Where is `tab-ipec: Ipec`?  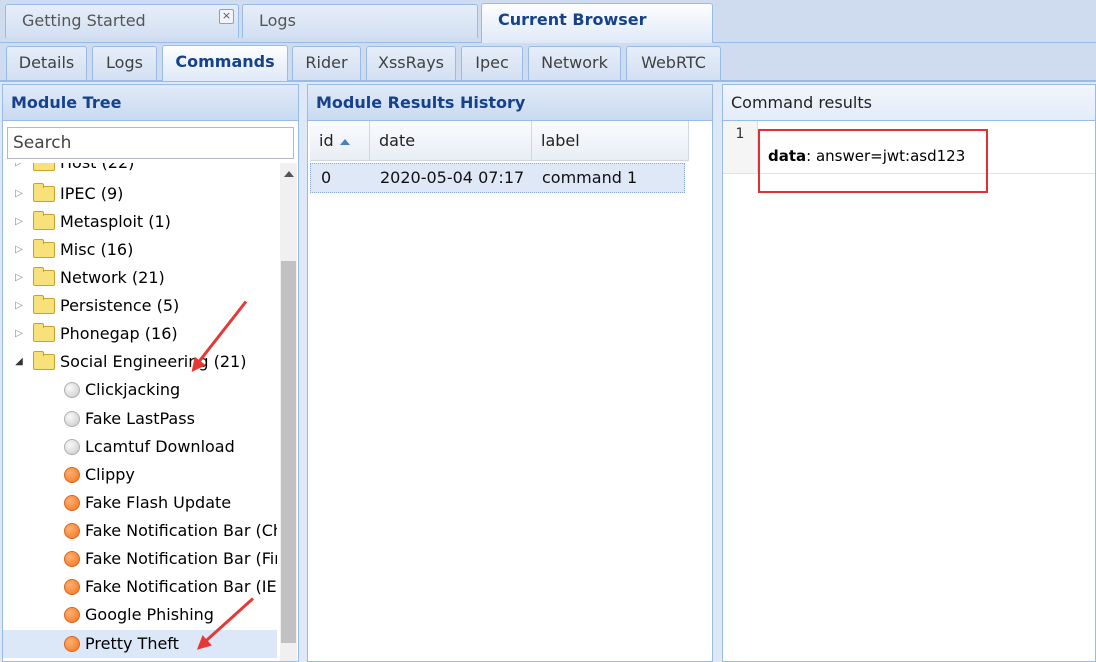
tab-ipec: Ipec is located at coordinates (492, 63).